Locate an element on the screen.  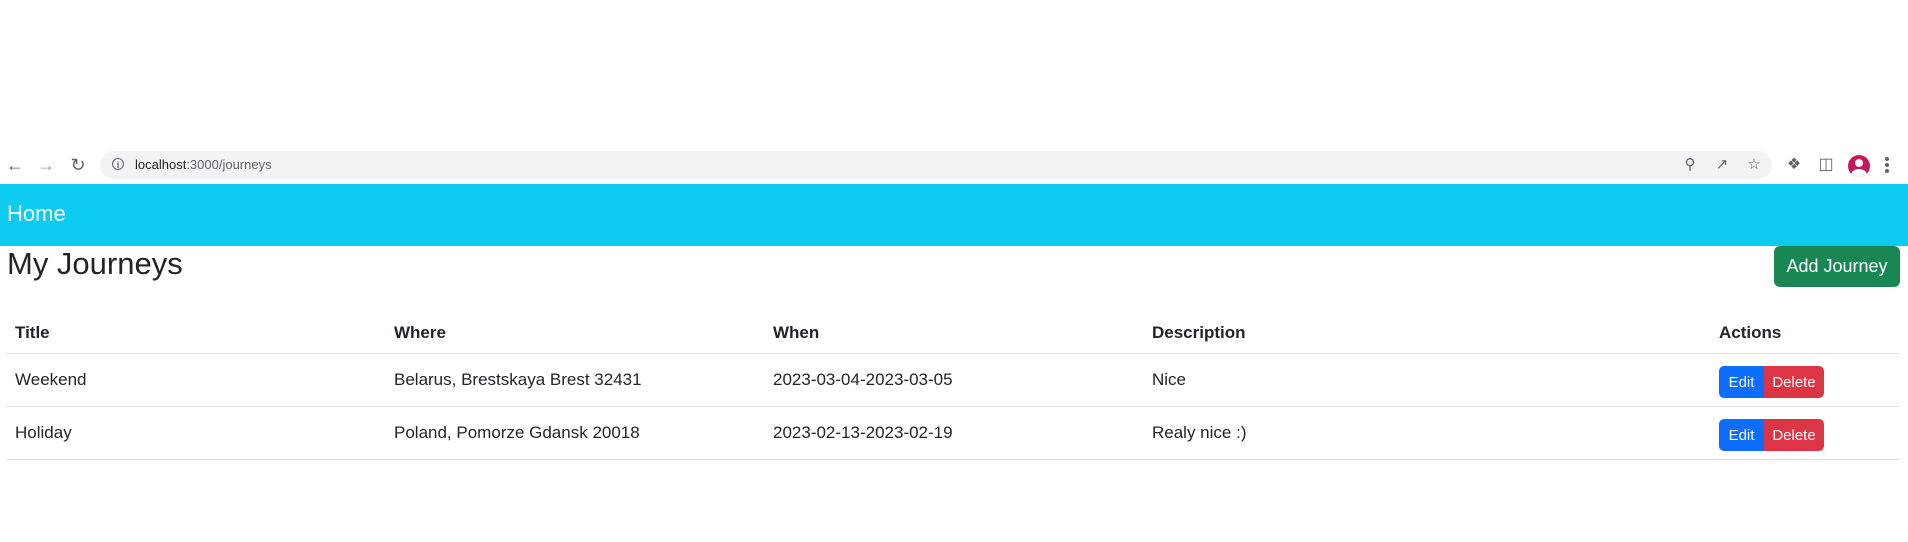
url-text: localhost:3000/journeys is located at coordinates (203, 164).